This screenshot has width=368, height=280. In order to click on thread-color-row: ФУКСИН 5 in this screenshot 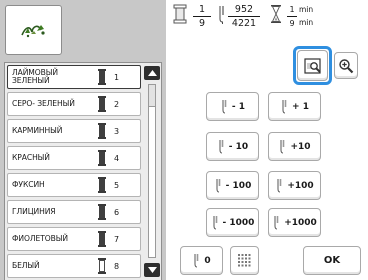, I will do `click(74, 185)`.